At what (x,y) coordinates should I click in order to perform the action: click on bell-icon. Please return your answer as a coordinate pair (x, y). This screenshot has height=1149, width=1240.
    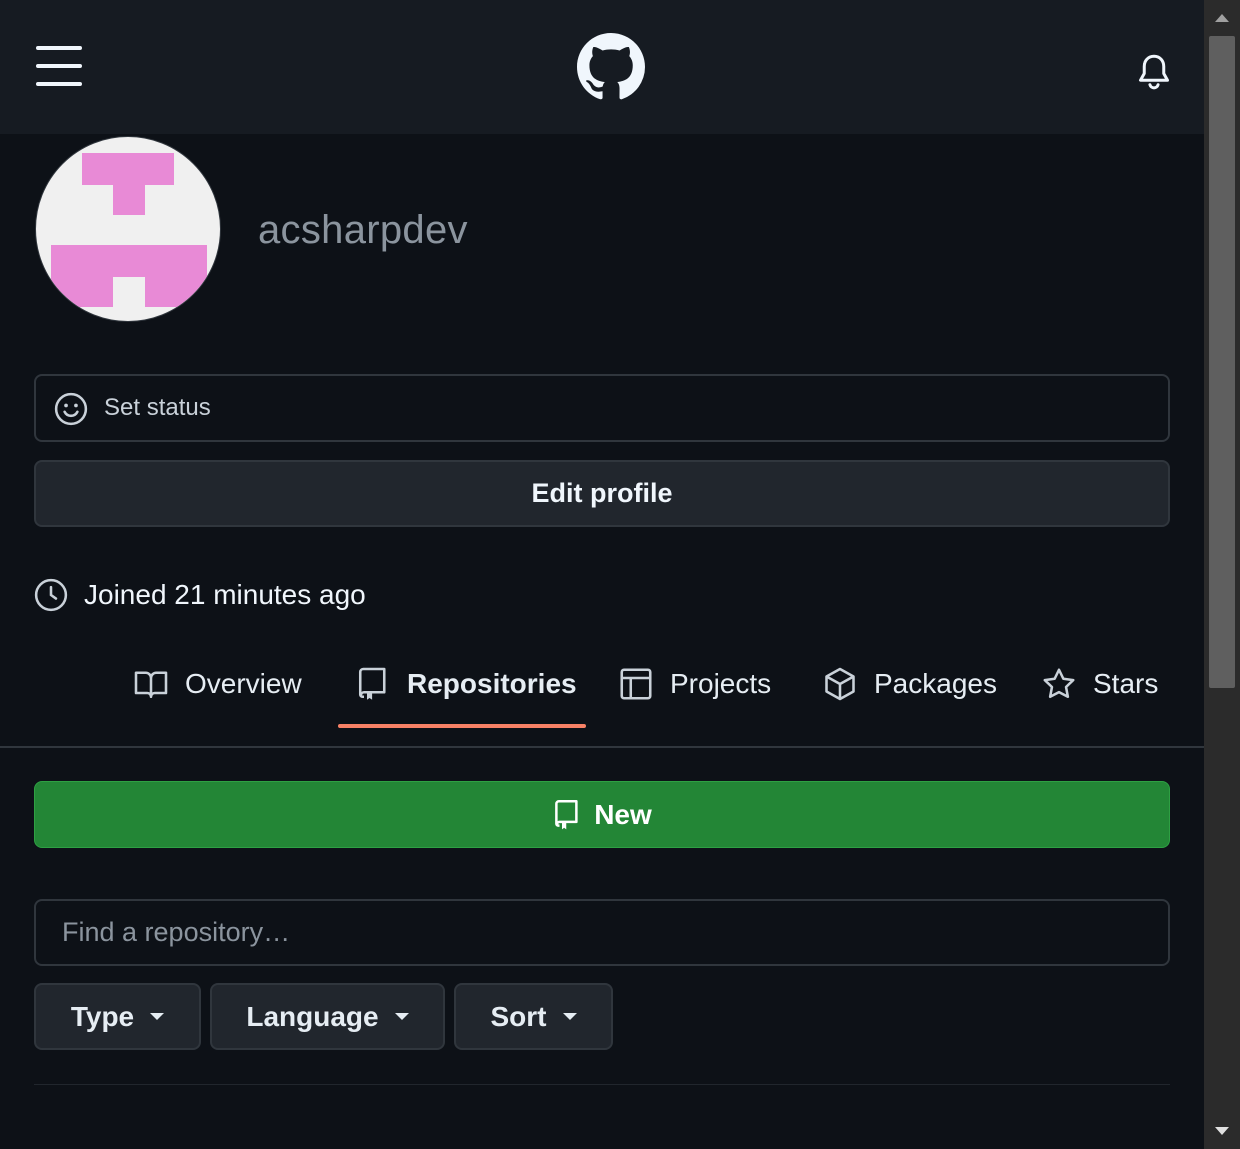
    Looking at the image, I should click on (1154, 72).